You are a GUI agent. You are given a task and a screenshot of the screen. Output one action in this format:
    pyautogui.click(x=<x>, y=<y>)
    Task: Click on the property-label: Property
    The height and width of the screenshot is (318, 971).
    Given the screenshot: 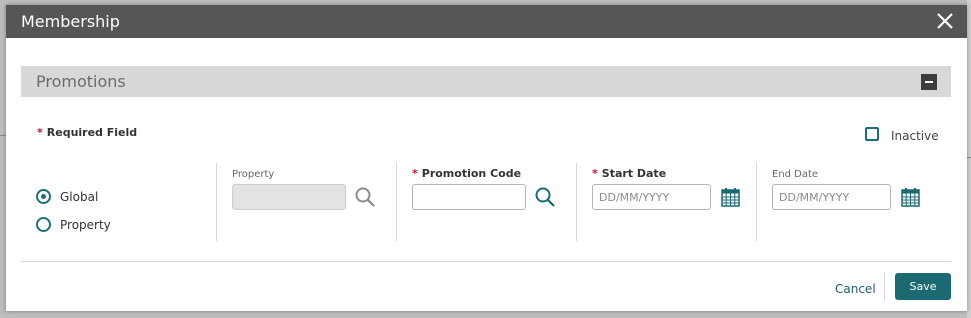 What is the action you would take?
    pyautogui.click(x=253, y=174)
    